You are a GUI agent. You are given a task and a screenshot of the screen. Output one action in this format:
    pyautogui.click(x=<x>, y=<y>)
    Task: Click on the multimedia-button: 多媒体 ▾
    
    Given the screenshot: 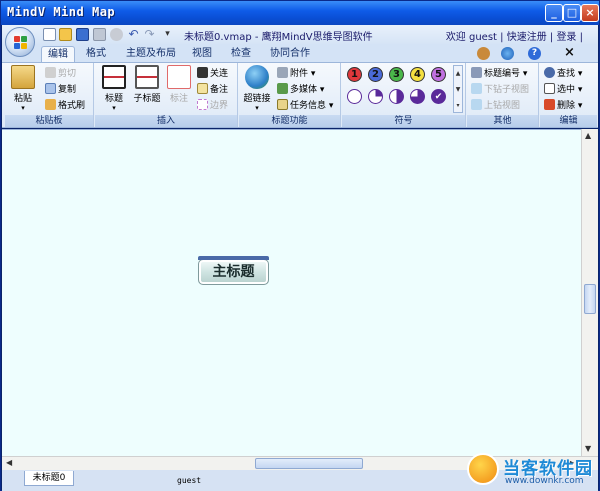 What is the action you would take?
    pyautogui.click(x=300, y=89)
    